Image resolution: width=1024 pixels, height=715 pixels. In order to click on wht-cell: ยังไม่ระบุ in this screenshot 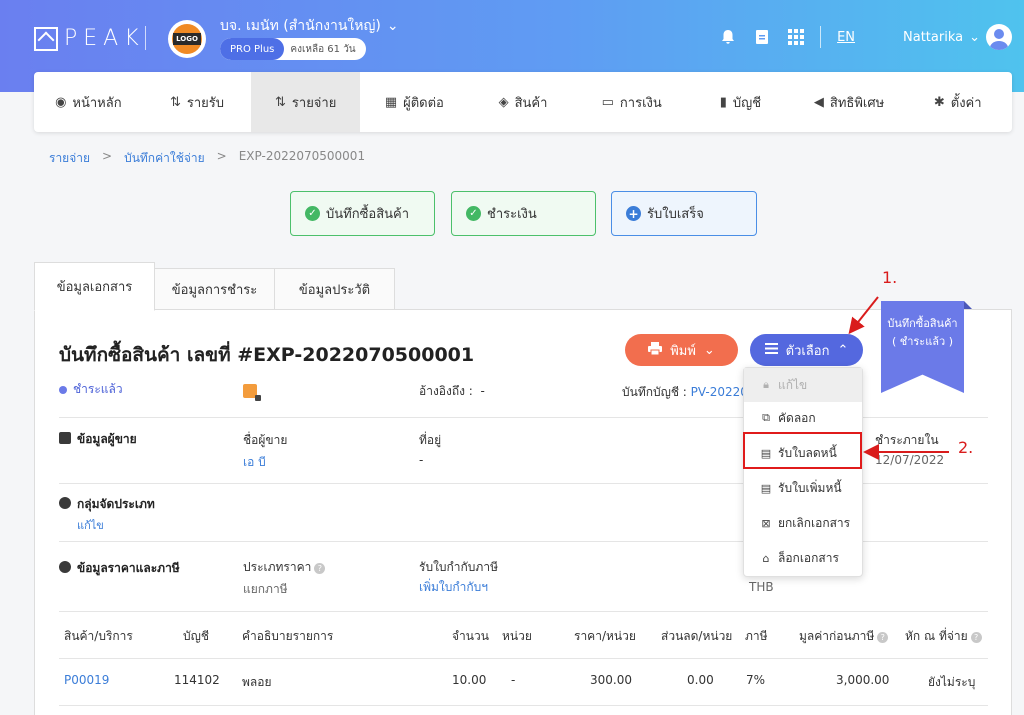, I will do `click(952, 682)`.